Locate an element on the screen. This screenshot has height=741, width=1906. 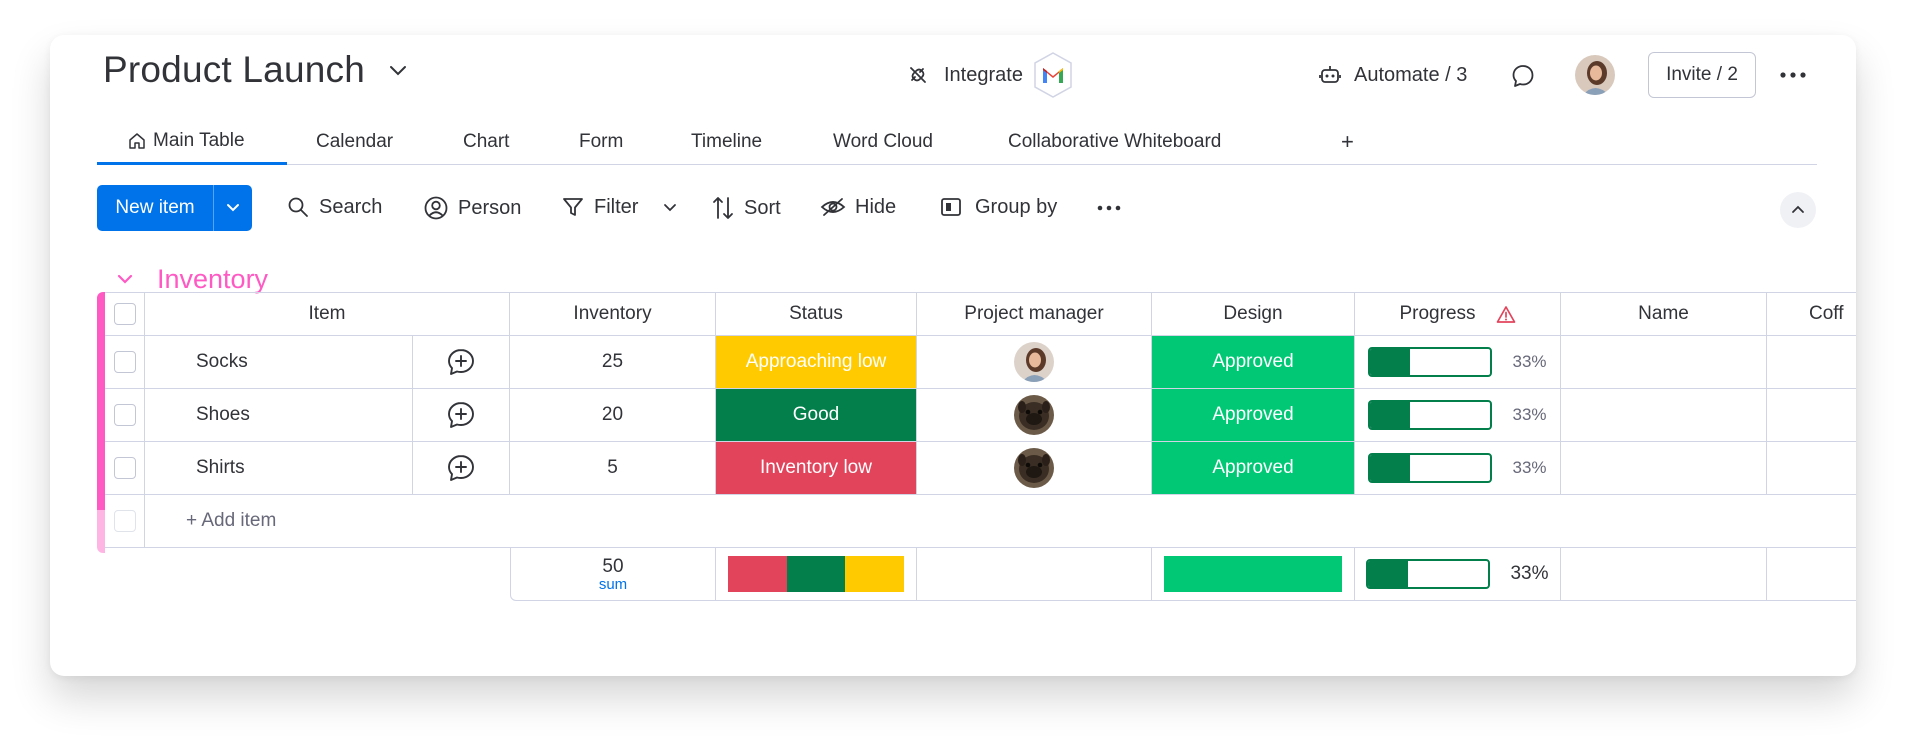
chat-bubble-icon is located at coordinates (1523, 76).